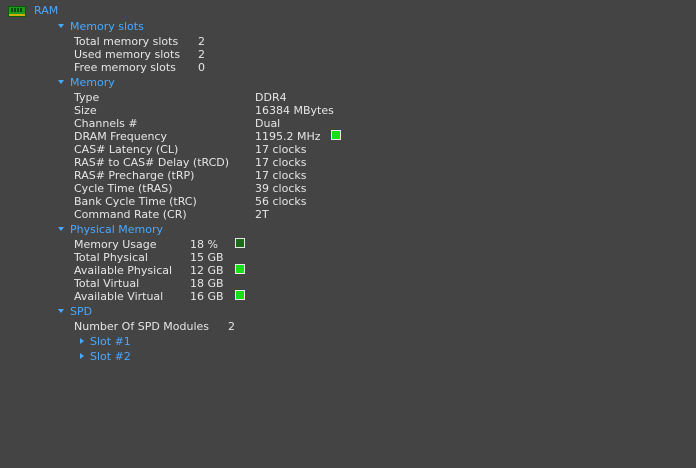 Image resolution: width=696 pixels, height=468 pixels. Describe the element at coordinates (92, 82) in the screenshot. I see `section-memory: Memory` at that location.